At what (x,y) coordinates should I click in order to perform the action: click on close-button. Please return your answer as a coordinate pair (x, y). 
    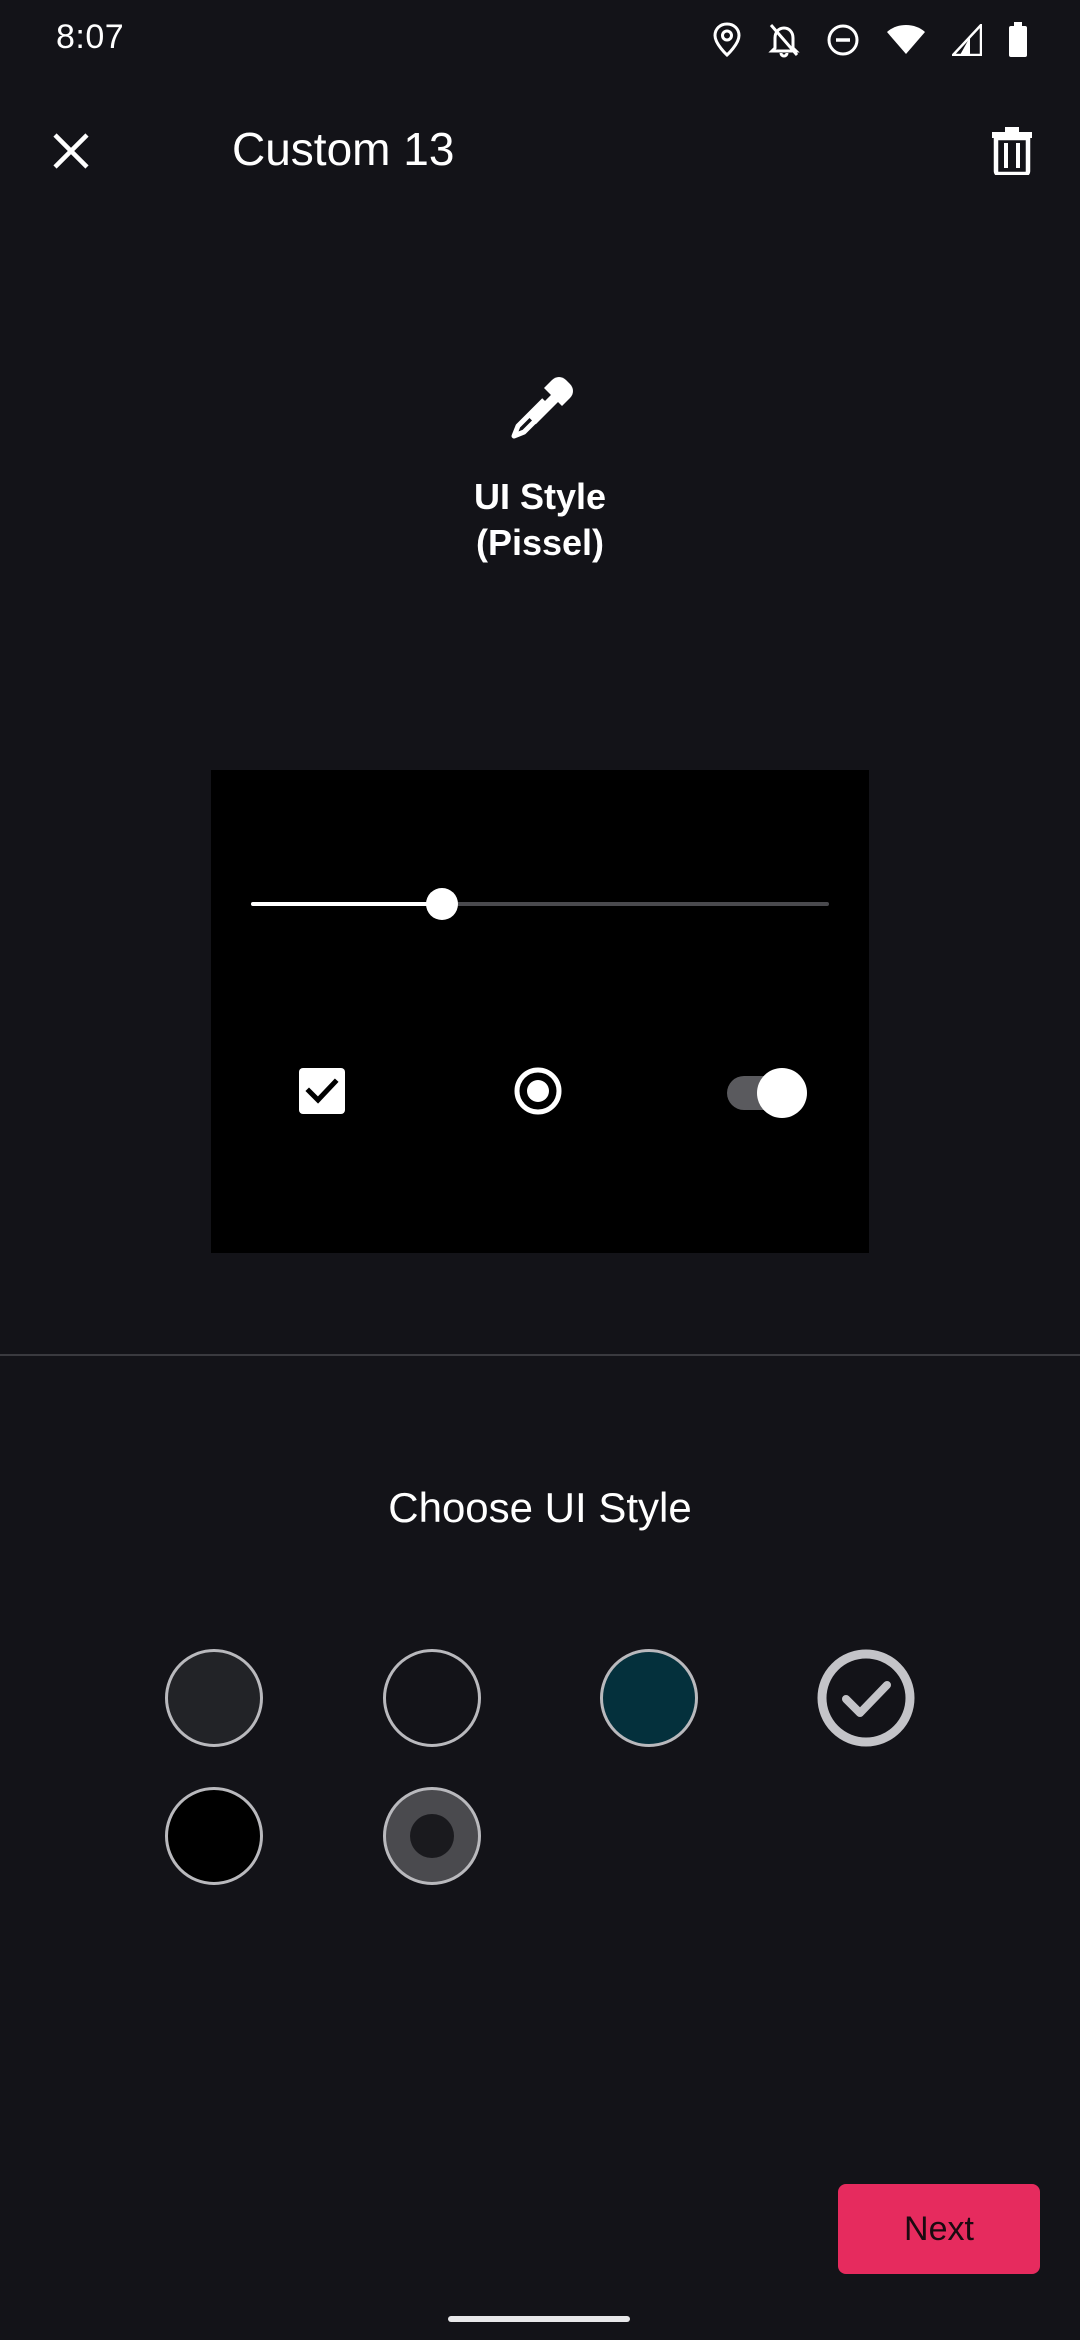
    Looking at the image, I should click on (71, 151).